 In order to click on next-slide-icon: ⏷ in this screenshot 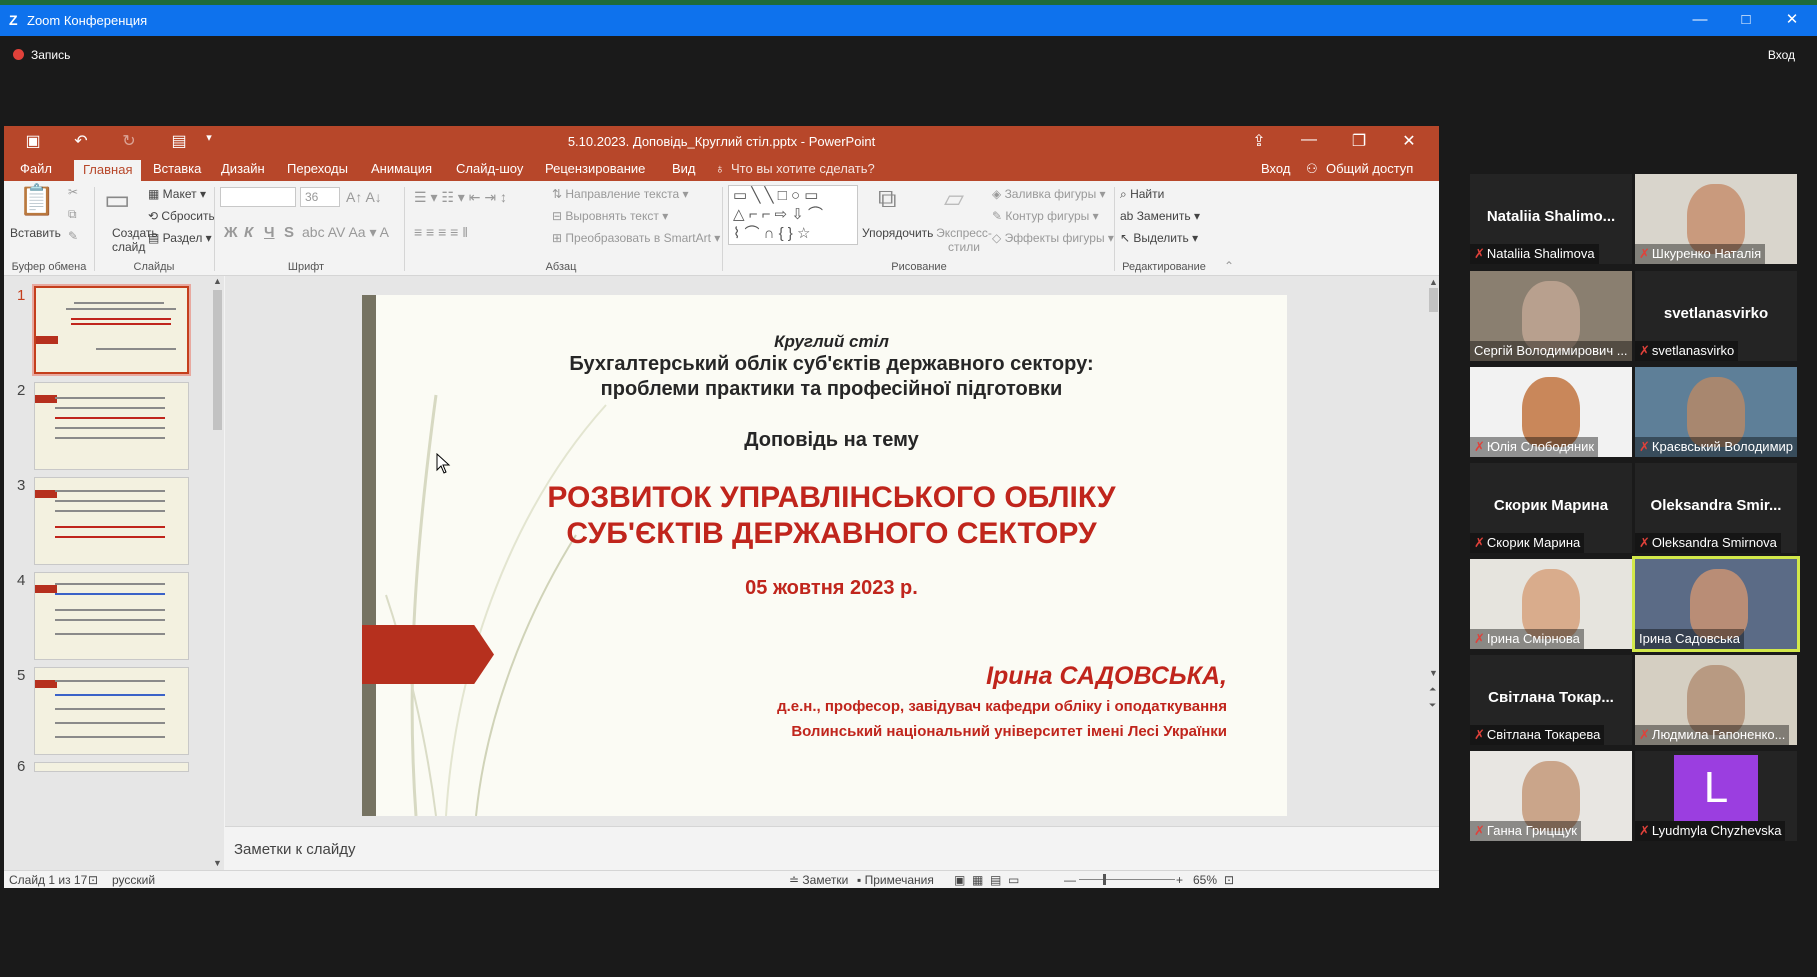, I will do `click(1432, 705)`.